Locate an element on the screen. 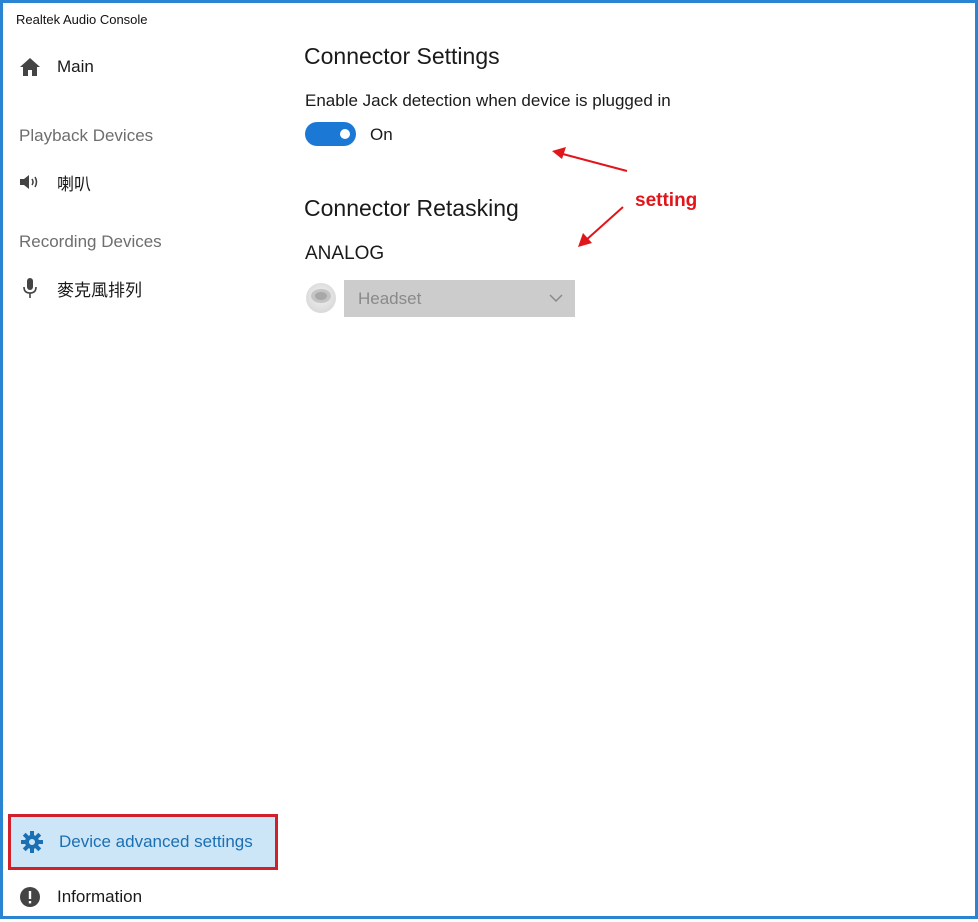 The image size is (978, 922). sidebar-item-label: 喇叭 is located at coordinates (74, 184).